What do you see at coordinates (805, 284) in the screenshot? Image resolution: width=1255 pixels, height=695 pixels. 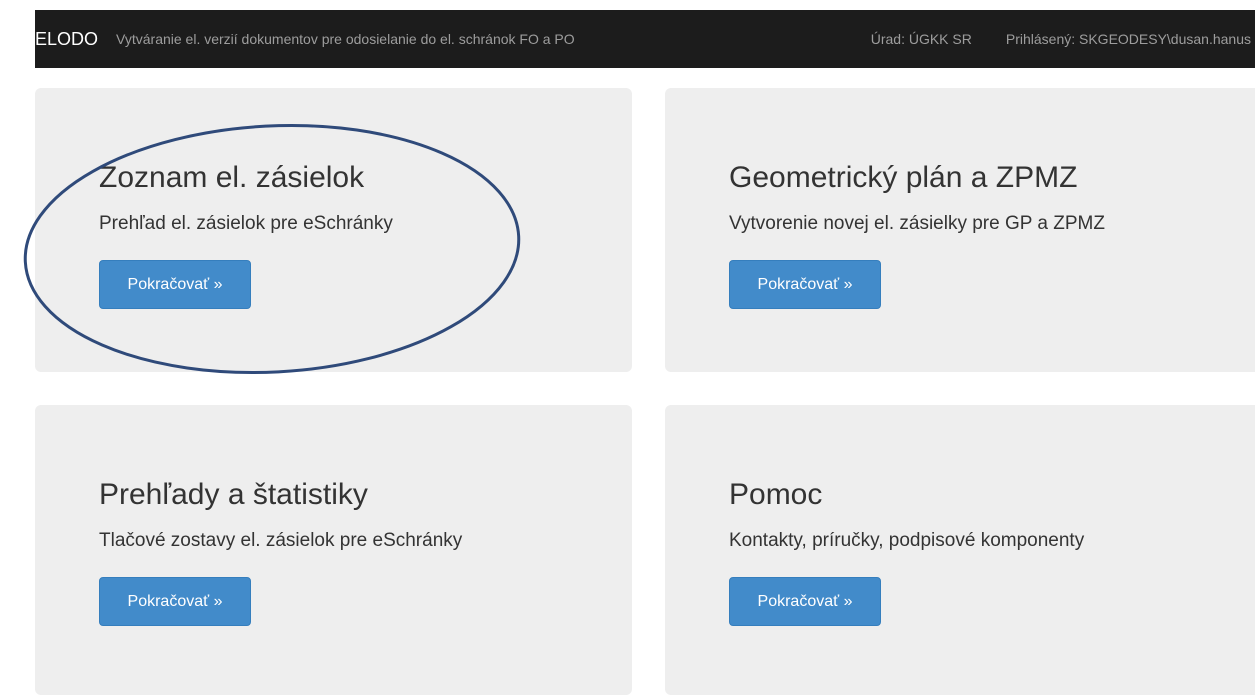 I see `continue-button-geometricky-plan: Pokračovať »` at bounding box center [805, 284].